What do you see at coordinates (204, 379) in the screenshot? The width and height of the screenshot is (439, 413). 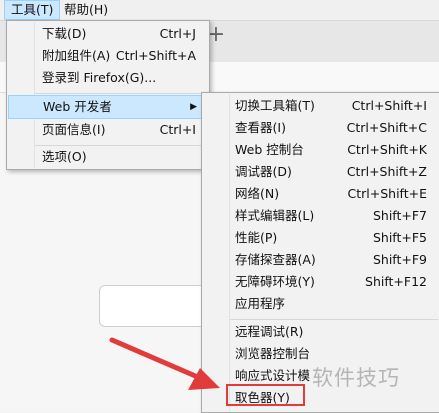 I see `arrow-head` at bounding box center [204, 379].